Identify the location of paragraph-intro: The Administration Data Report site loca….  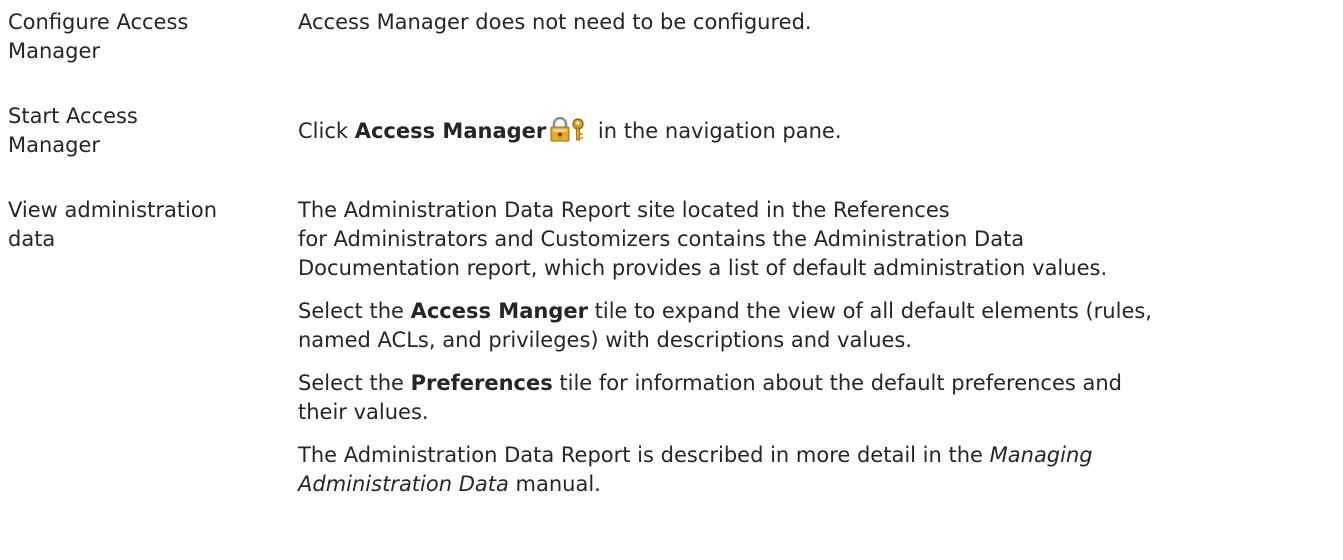
(820, 239).